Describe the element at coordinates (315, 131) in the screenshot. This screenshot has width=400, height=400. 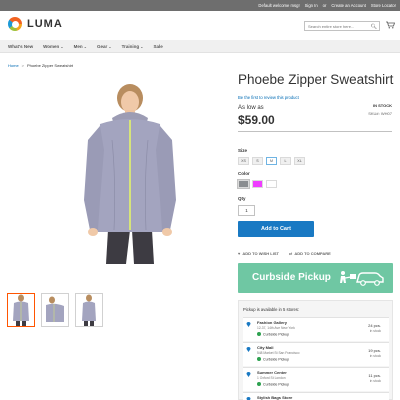
I see `divider` at that location.